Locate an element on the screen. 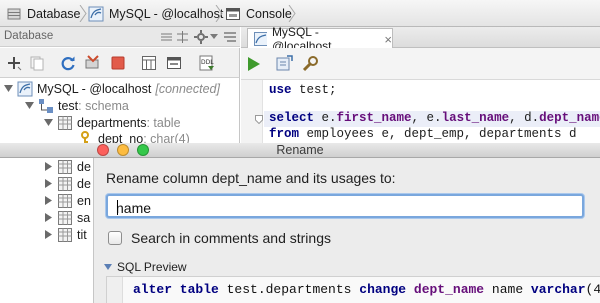 This screenshot has width=600, height=303. connection-label: MySQL - @localhost is located at coordinates (94, 88).